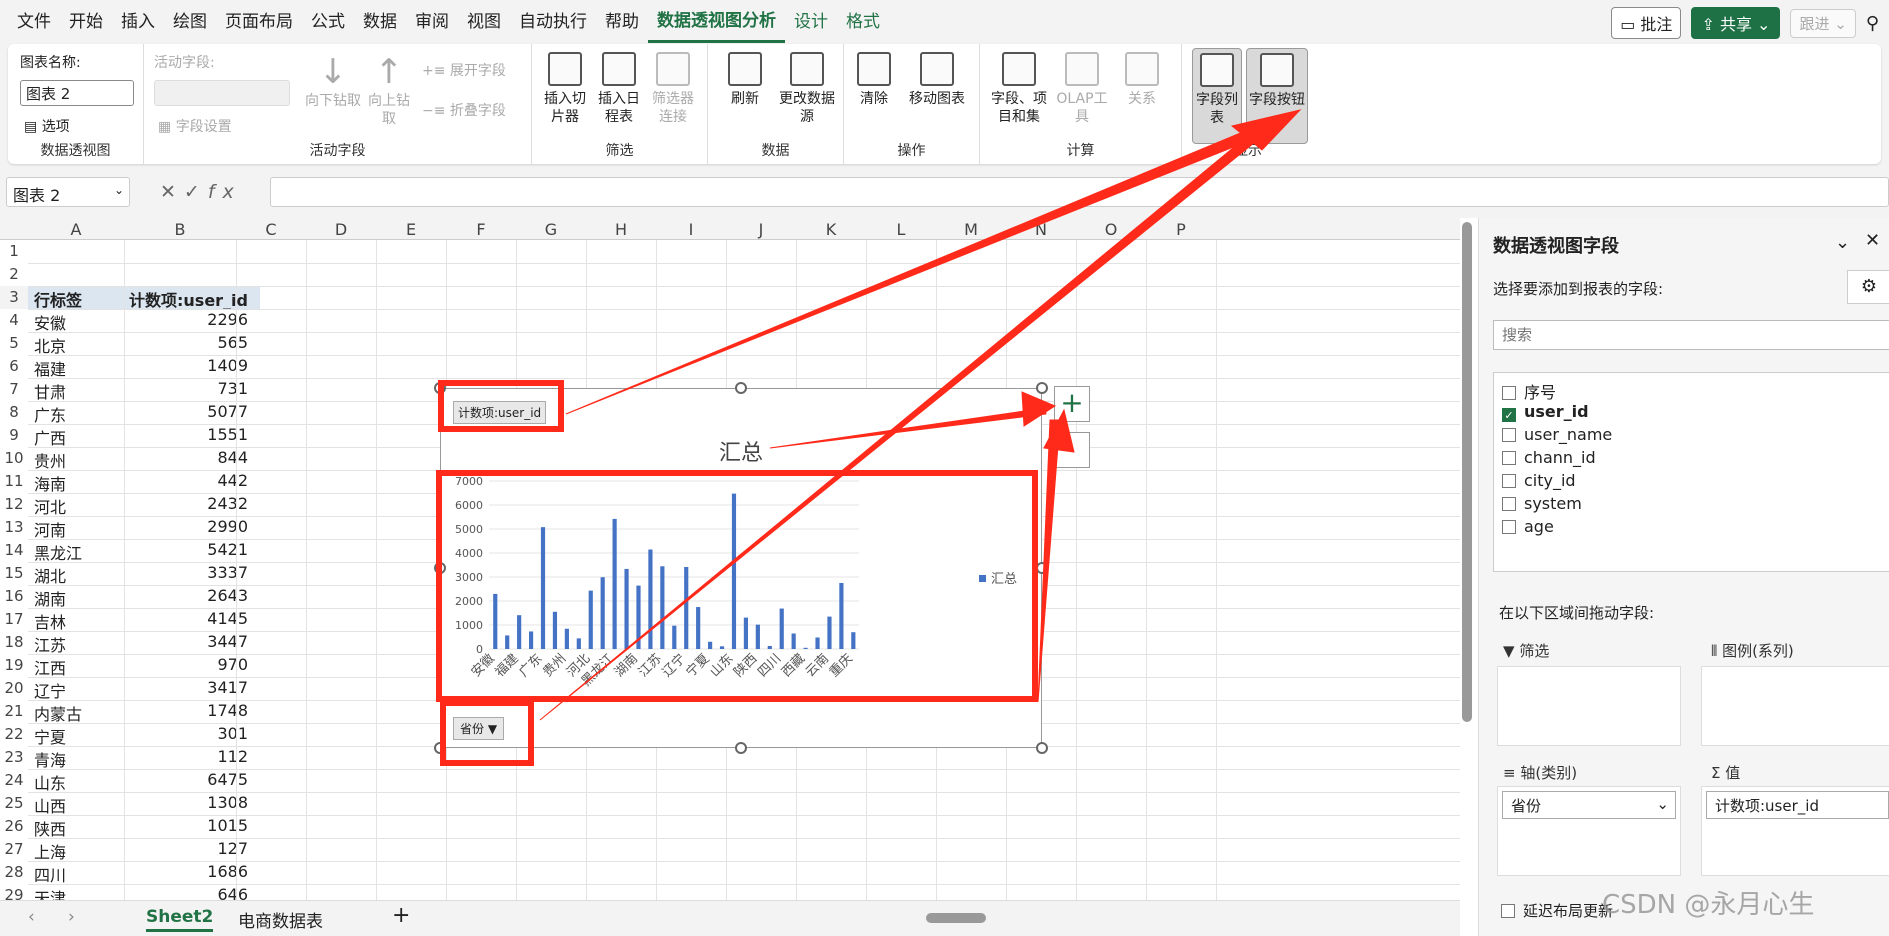 The height and width of the screenshot is (936, 1889). Describe the element at coordinates (673, 89) in the screenshot. I see `filter-connections-button: 筛选器连接` at that location.